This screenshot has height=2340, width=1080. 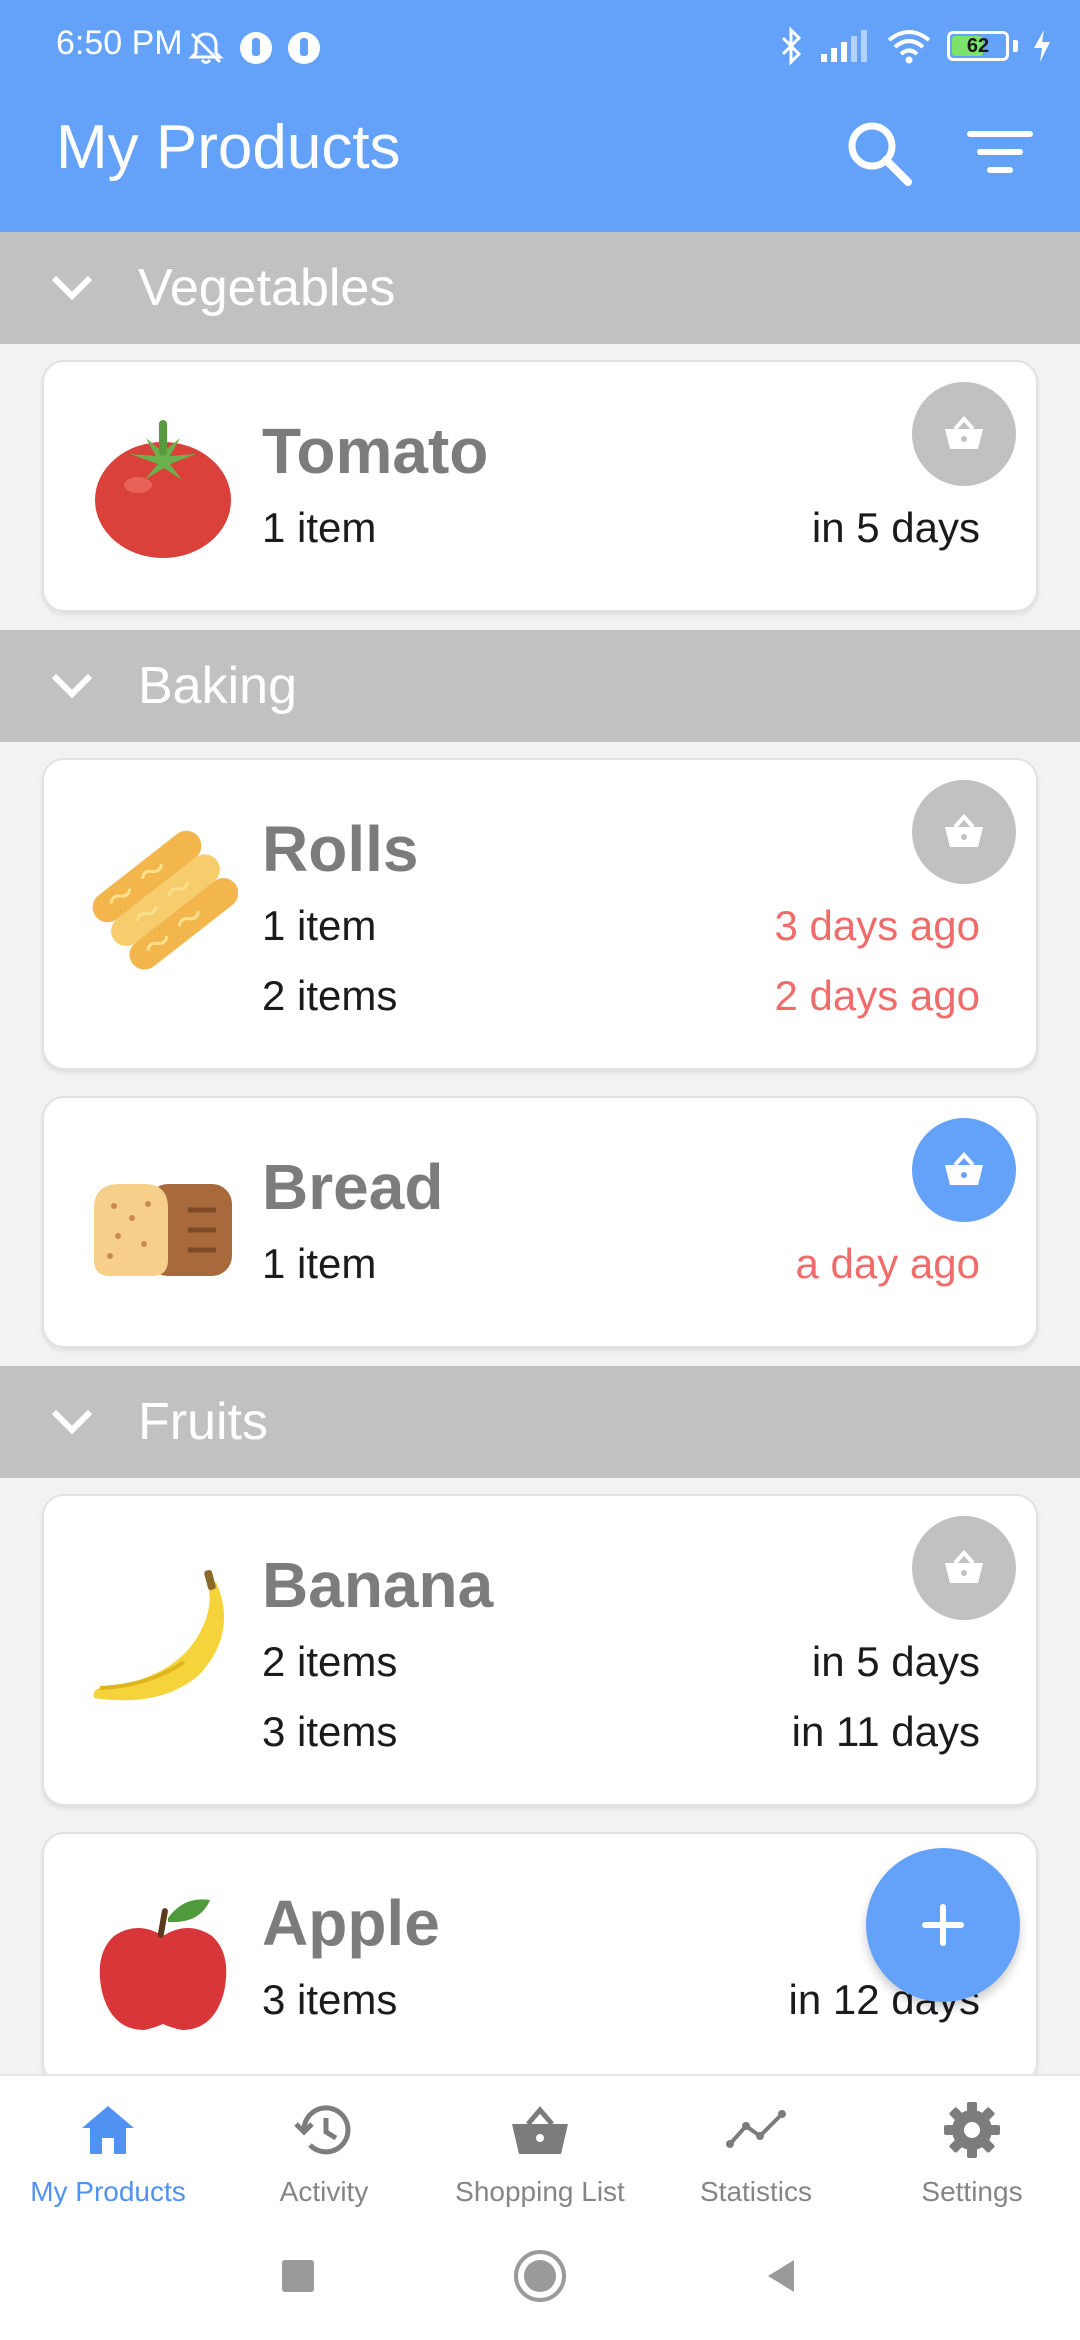 What do you see at coordinates (108, 2130) in the screenshot?
I see `home-icon` at bounding box center [108, 2130].